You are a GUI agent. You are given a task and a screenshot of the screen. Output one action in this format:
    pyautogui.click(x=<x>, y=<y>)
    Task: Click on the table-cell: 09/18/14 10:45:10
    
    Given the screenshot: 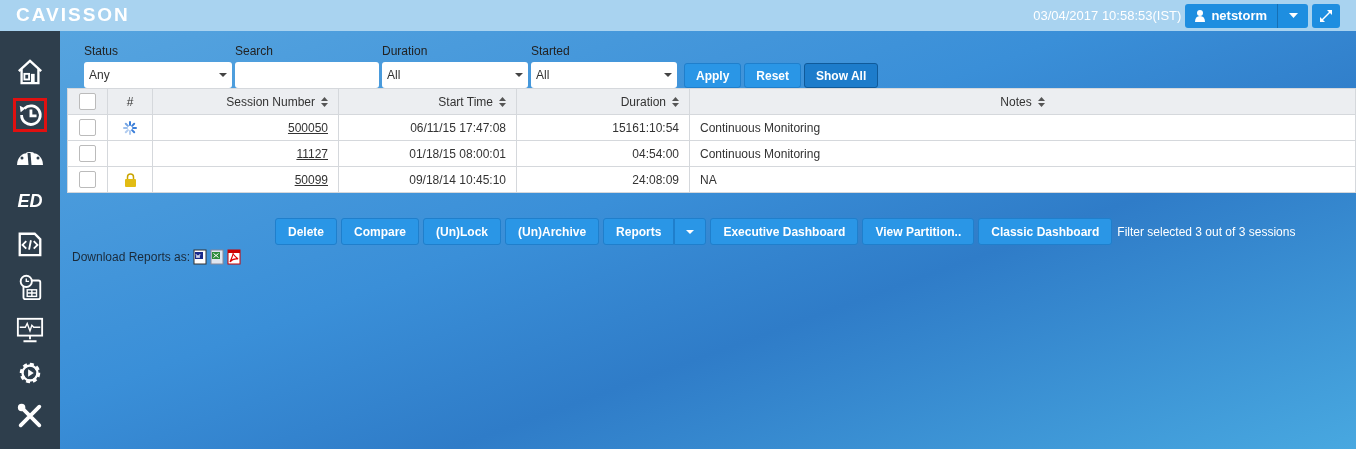 What is the action you would take?
    pyautogui.click(x=427, y=179)
    